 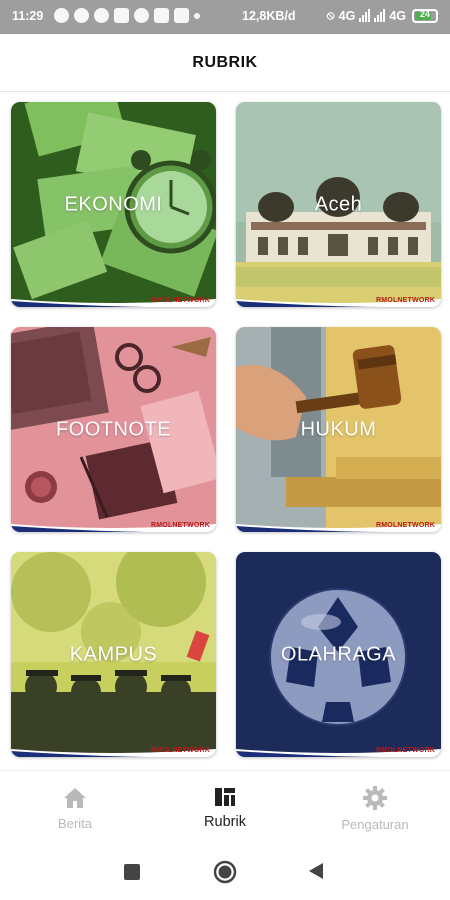 I want to click on car-icon, so click(x=161, y=15).